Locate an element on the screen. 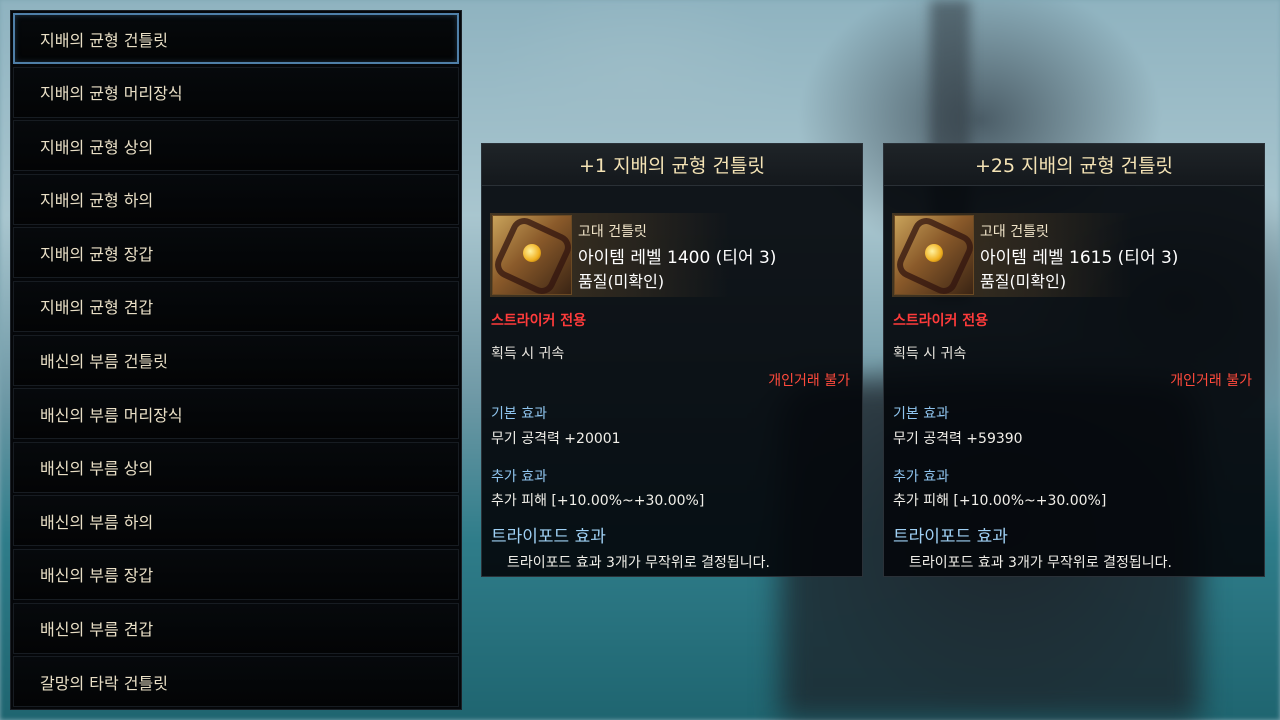  list-item-label: 배신의 부름 상의 is located at coordinates (97, 469).